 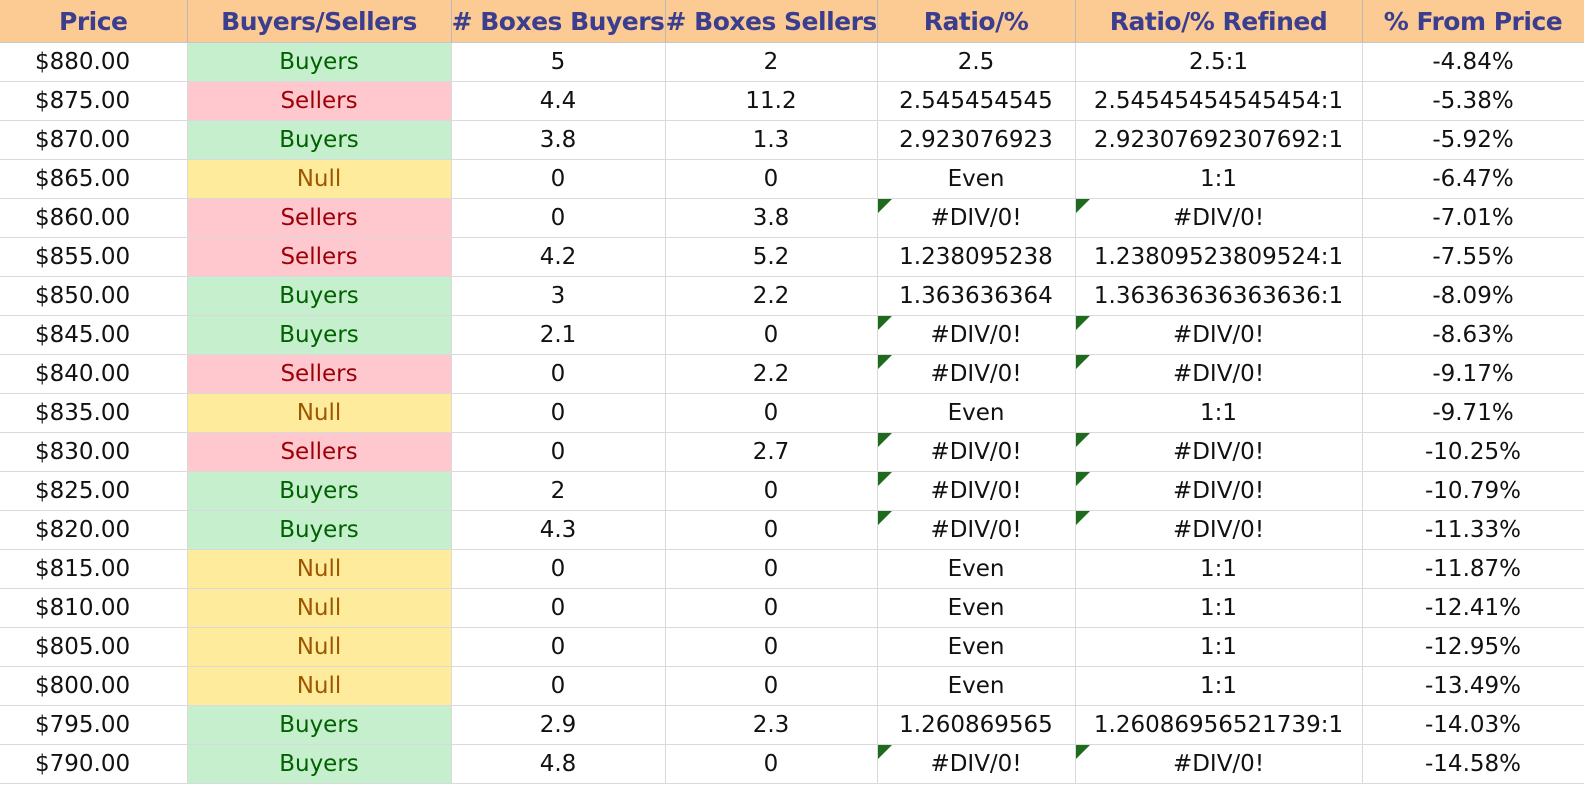 I want to click on boxes-sellers-cell: 5.2, so click(x=771, y=257).